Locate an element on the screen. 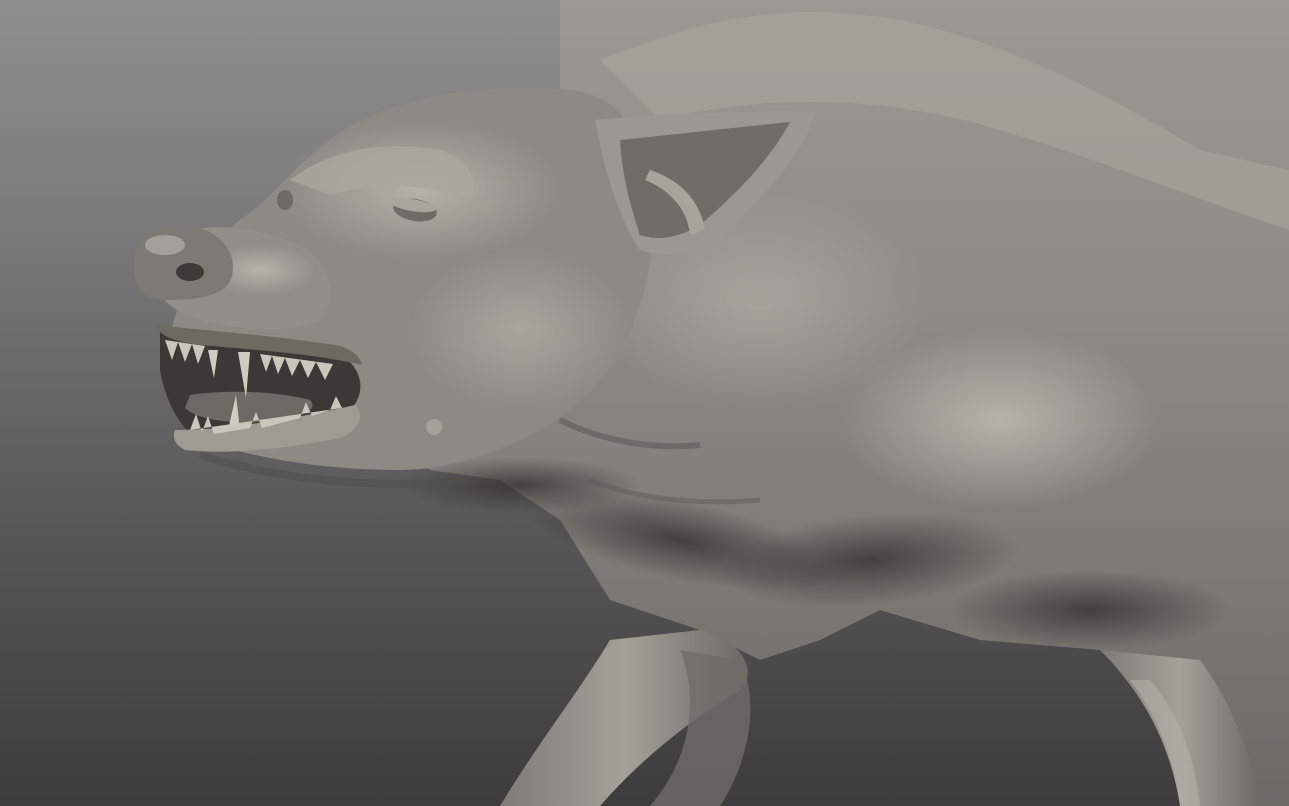 The image size is (1289, 806). belly-shadow is located at coordinates (1090, 610).